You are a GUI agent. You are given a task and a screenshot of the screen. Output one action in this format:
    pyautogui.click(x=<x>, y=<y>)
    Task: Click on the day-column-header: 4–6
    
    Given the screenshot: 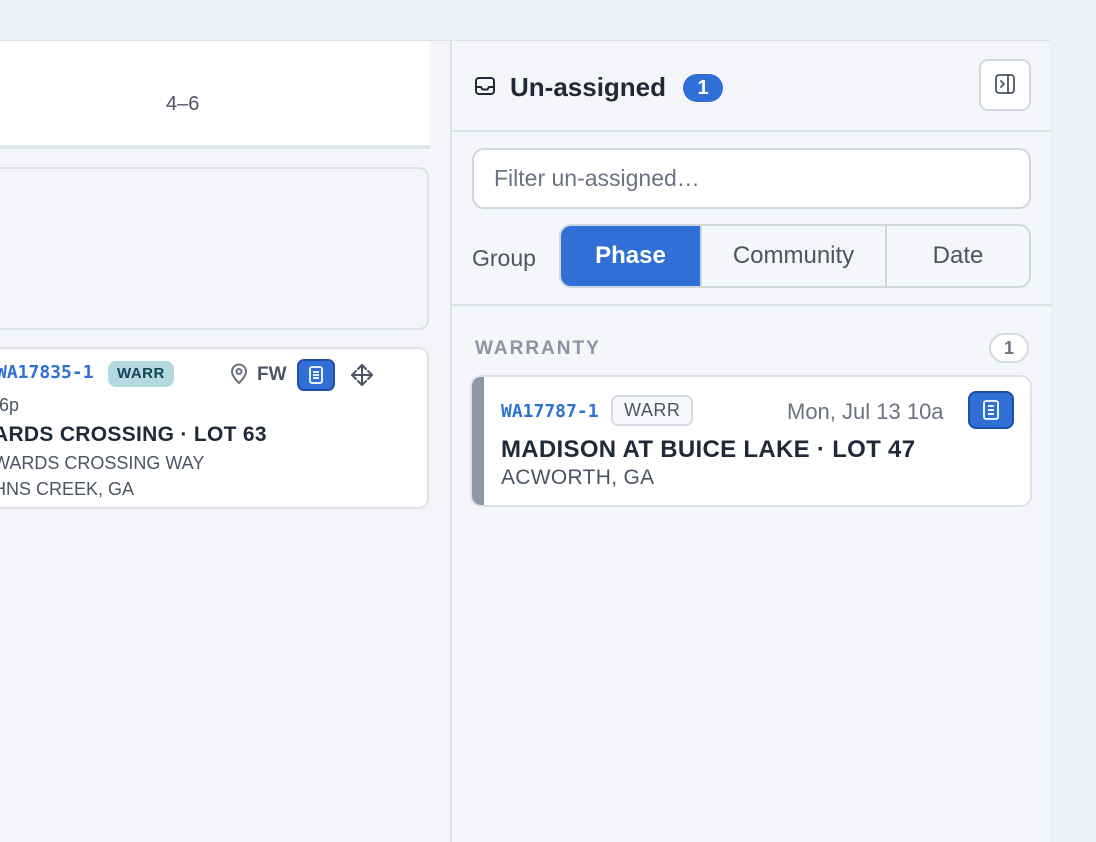 What is the action you would take?
    pyautogui.click(x=215, y=95)
    